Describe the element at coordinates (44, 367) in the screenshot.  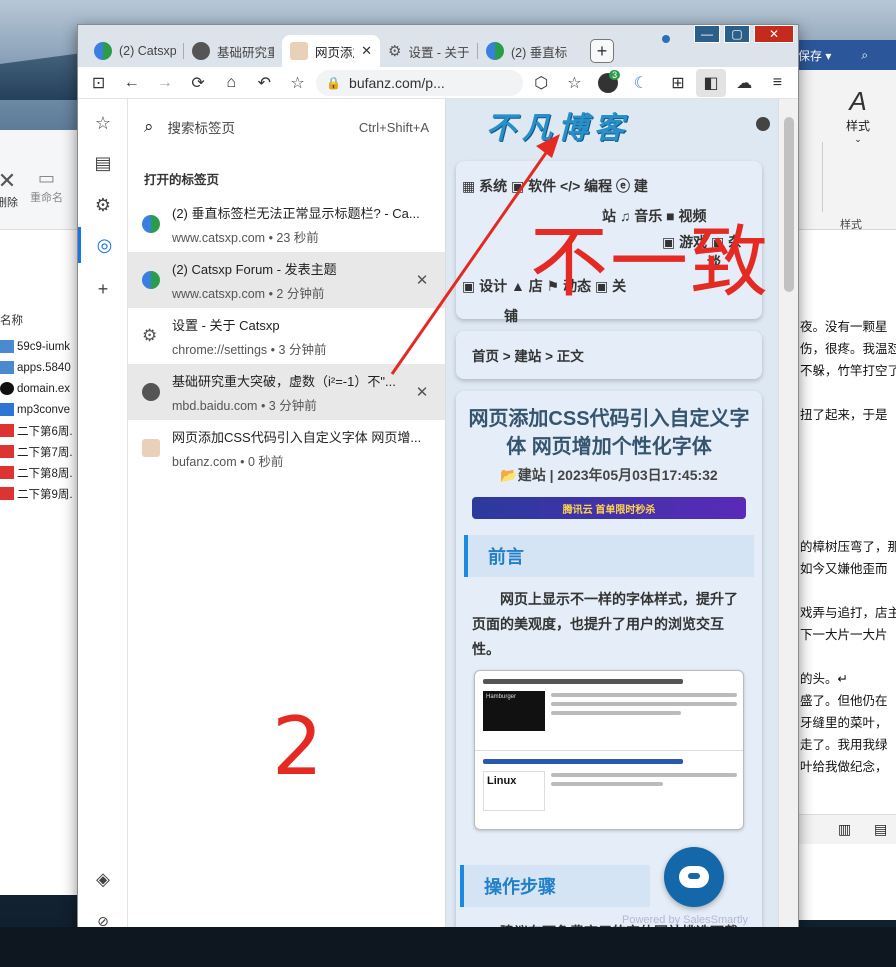
I see `file-name: apps.5840` at that location.